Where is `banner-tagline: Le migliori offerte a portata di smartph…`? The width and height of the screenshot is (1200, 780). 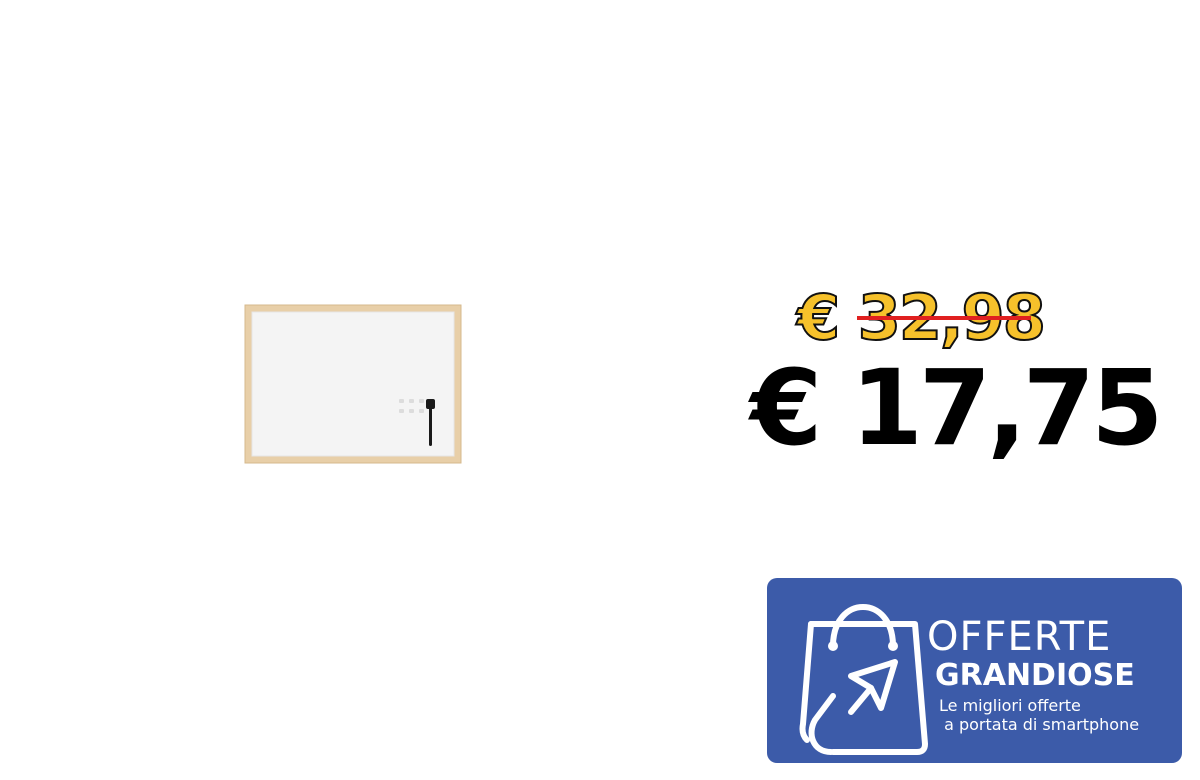 banner-tagline: Le migliori offerte a portata di smartph… is located at coordinates (1039, 715).